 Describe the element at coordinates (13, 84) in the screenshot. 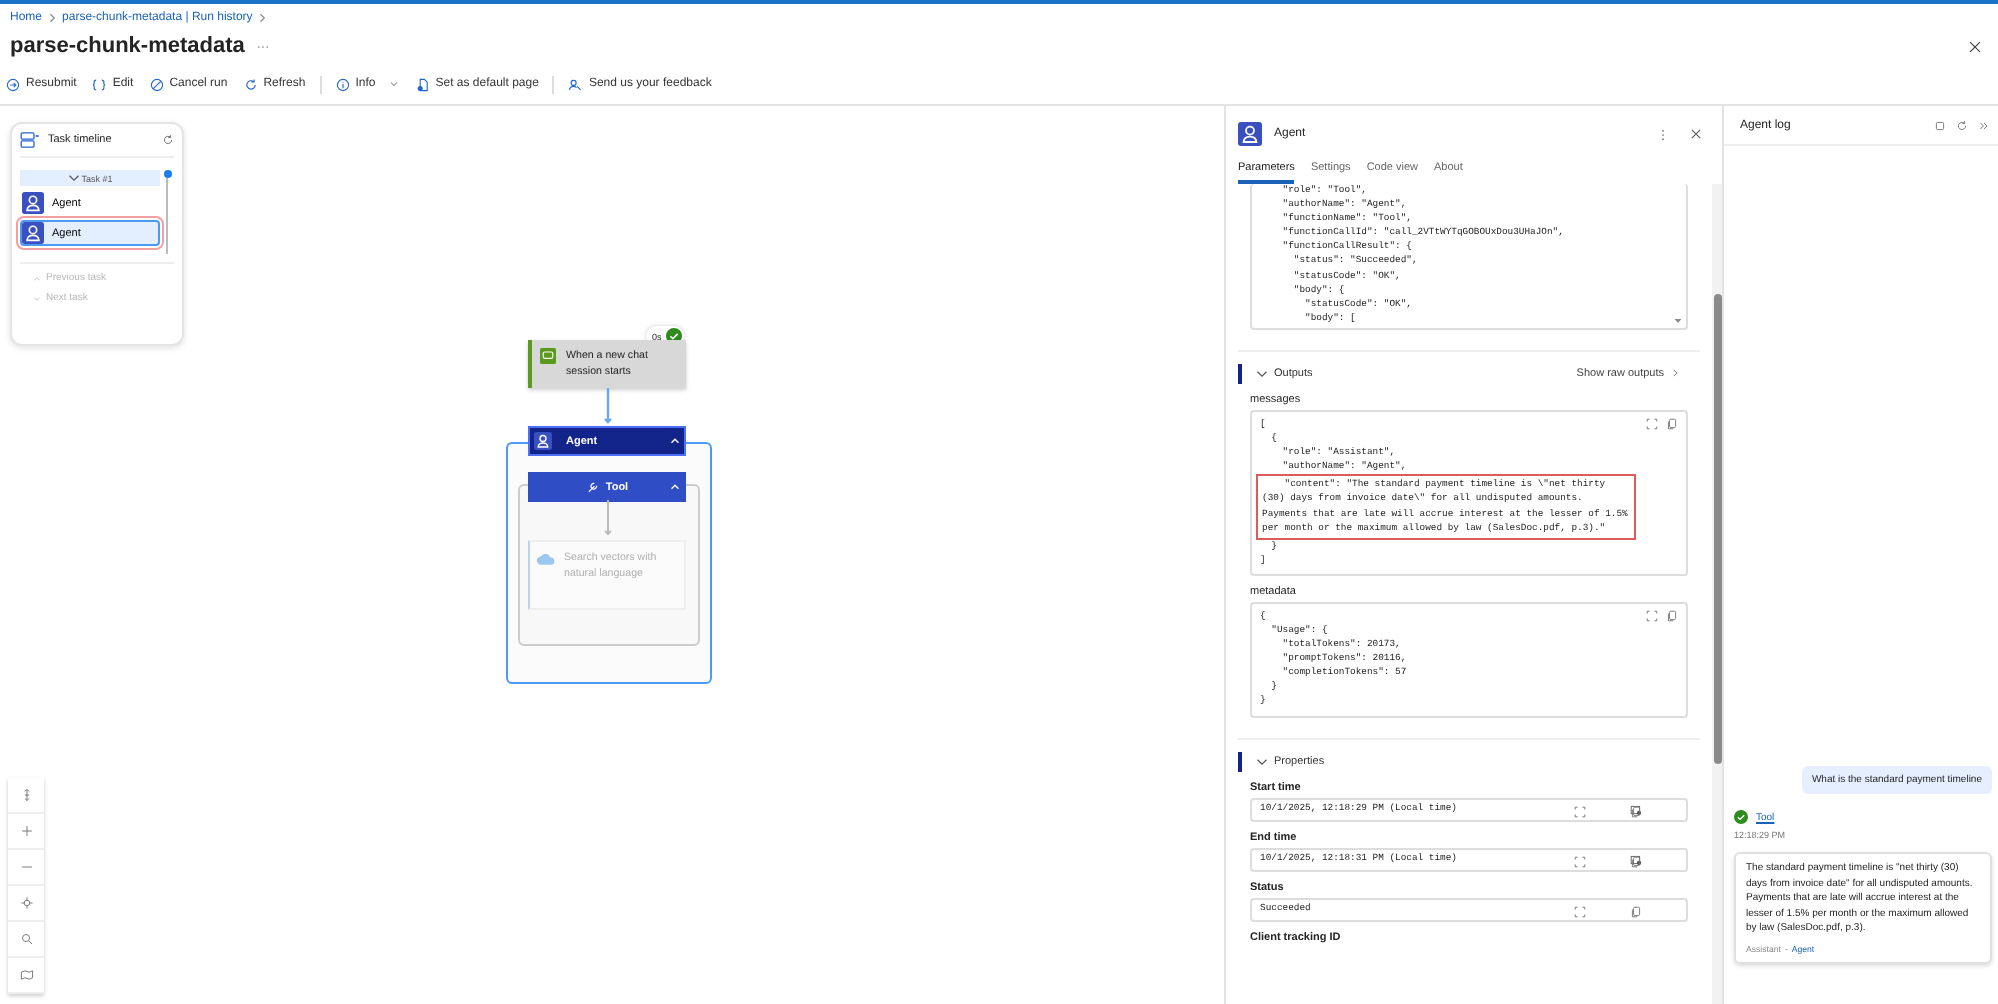

I see `arrow-circle-icon` at that location.